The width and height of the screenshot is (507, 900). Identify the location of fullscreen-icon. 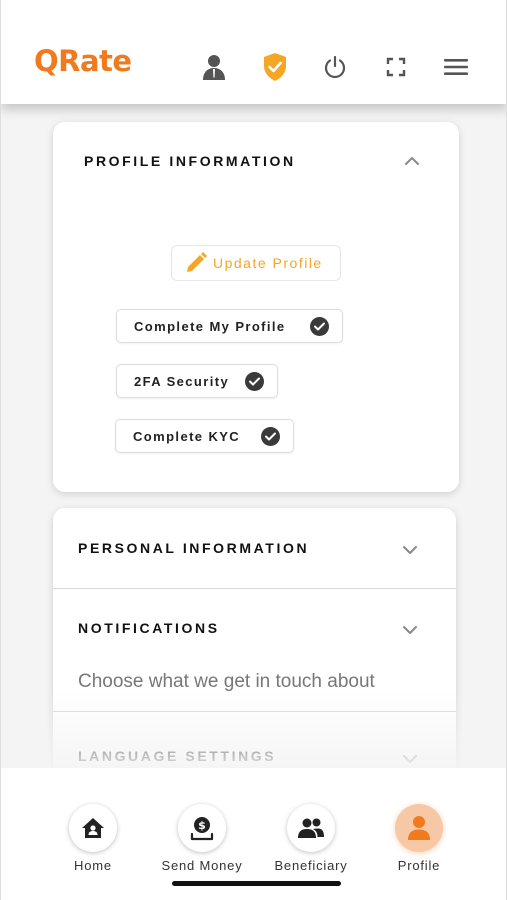
(396, 67).